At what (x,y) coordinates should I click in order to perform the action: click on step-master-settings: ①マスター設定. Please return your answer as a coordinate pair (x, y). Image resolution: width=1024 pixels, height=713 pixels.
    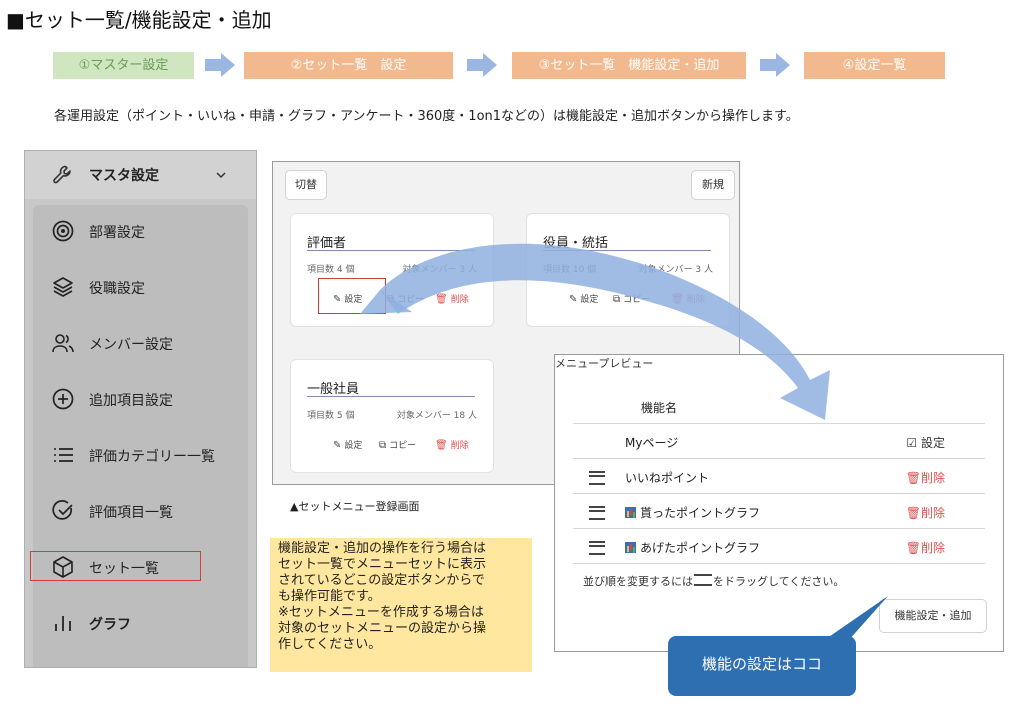
    Looking at the image, I should click on (123, 65).